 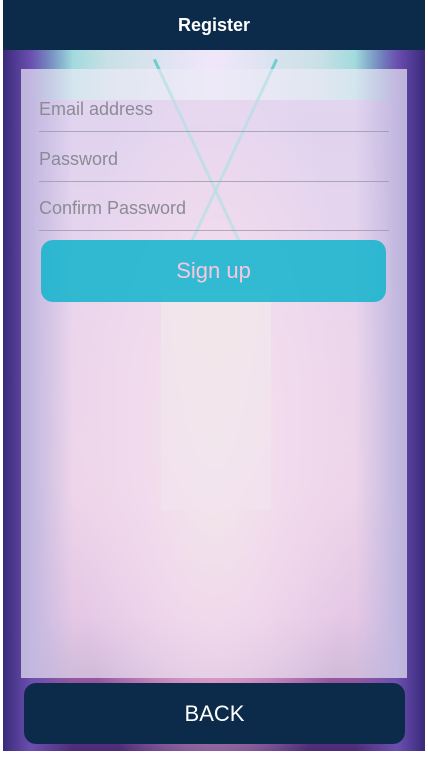 I want to click on email-field, so click(x=214, y=109).